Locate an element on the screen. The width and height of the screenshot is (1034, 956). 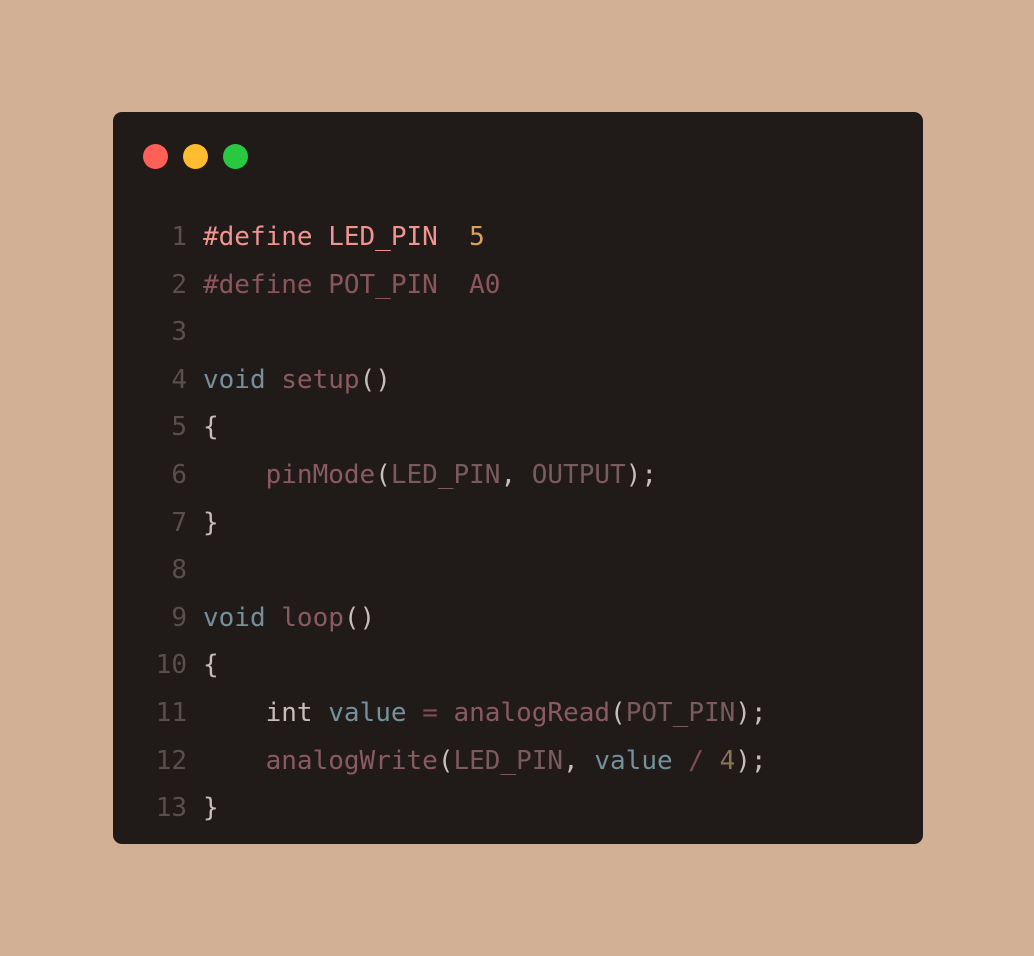
code-line: 5{ is located at coordinates (518, 428).